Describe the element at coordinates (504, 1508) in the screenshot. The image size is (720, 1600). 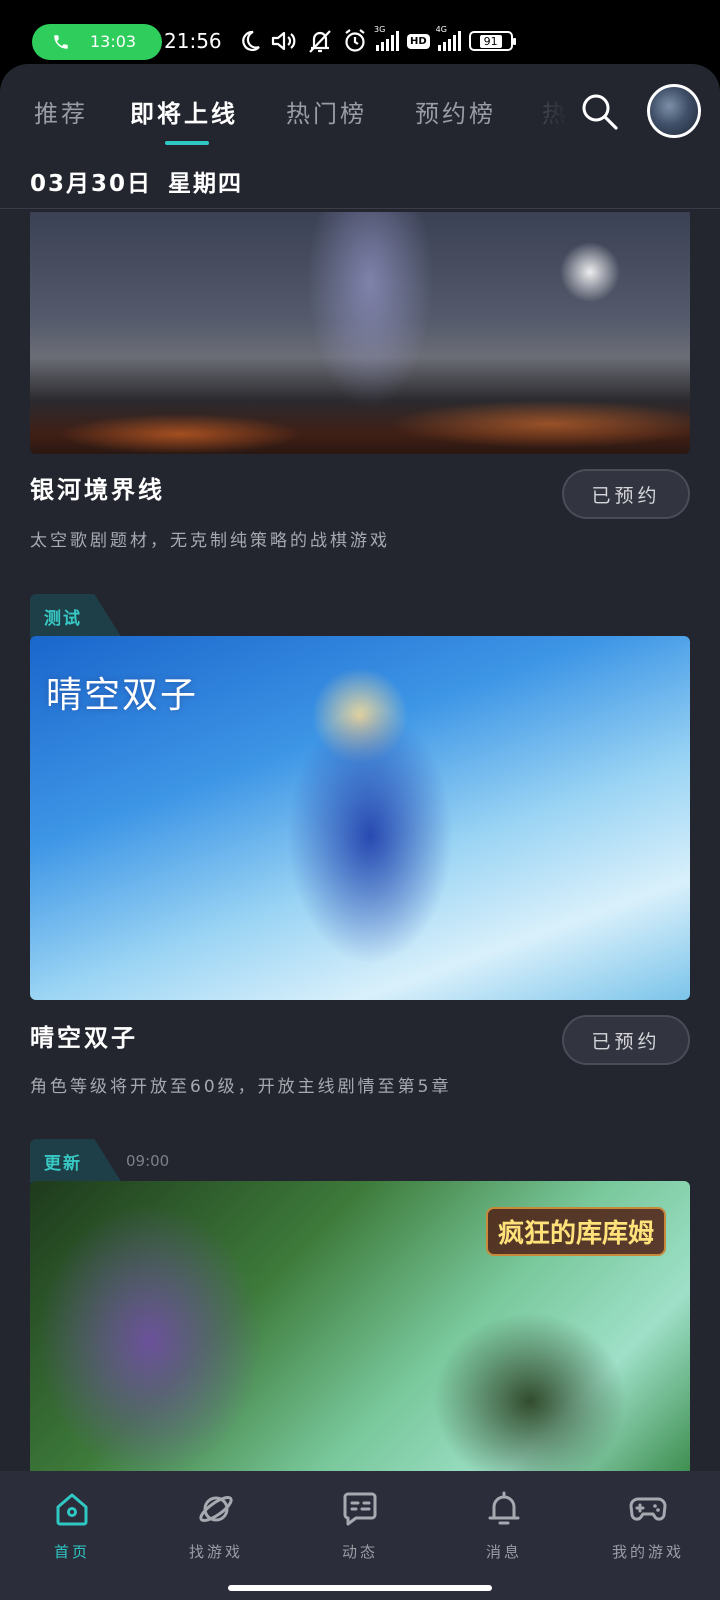
I see `bell-icon` at that location.